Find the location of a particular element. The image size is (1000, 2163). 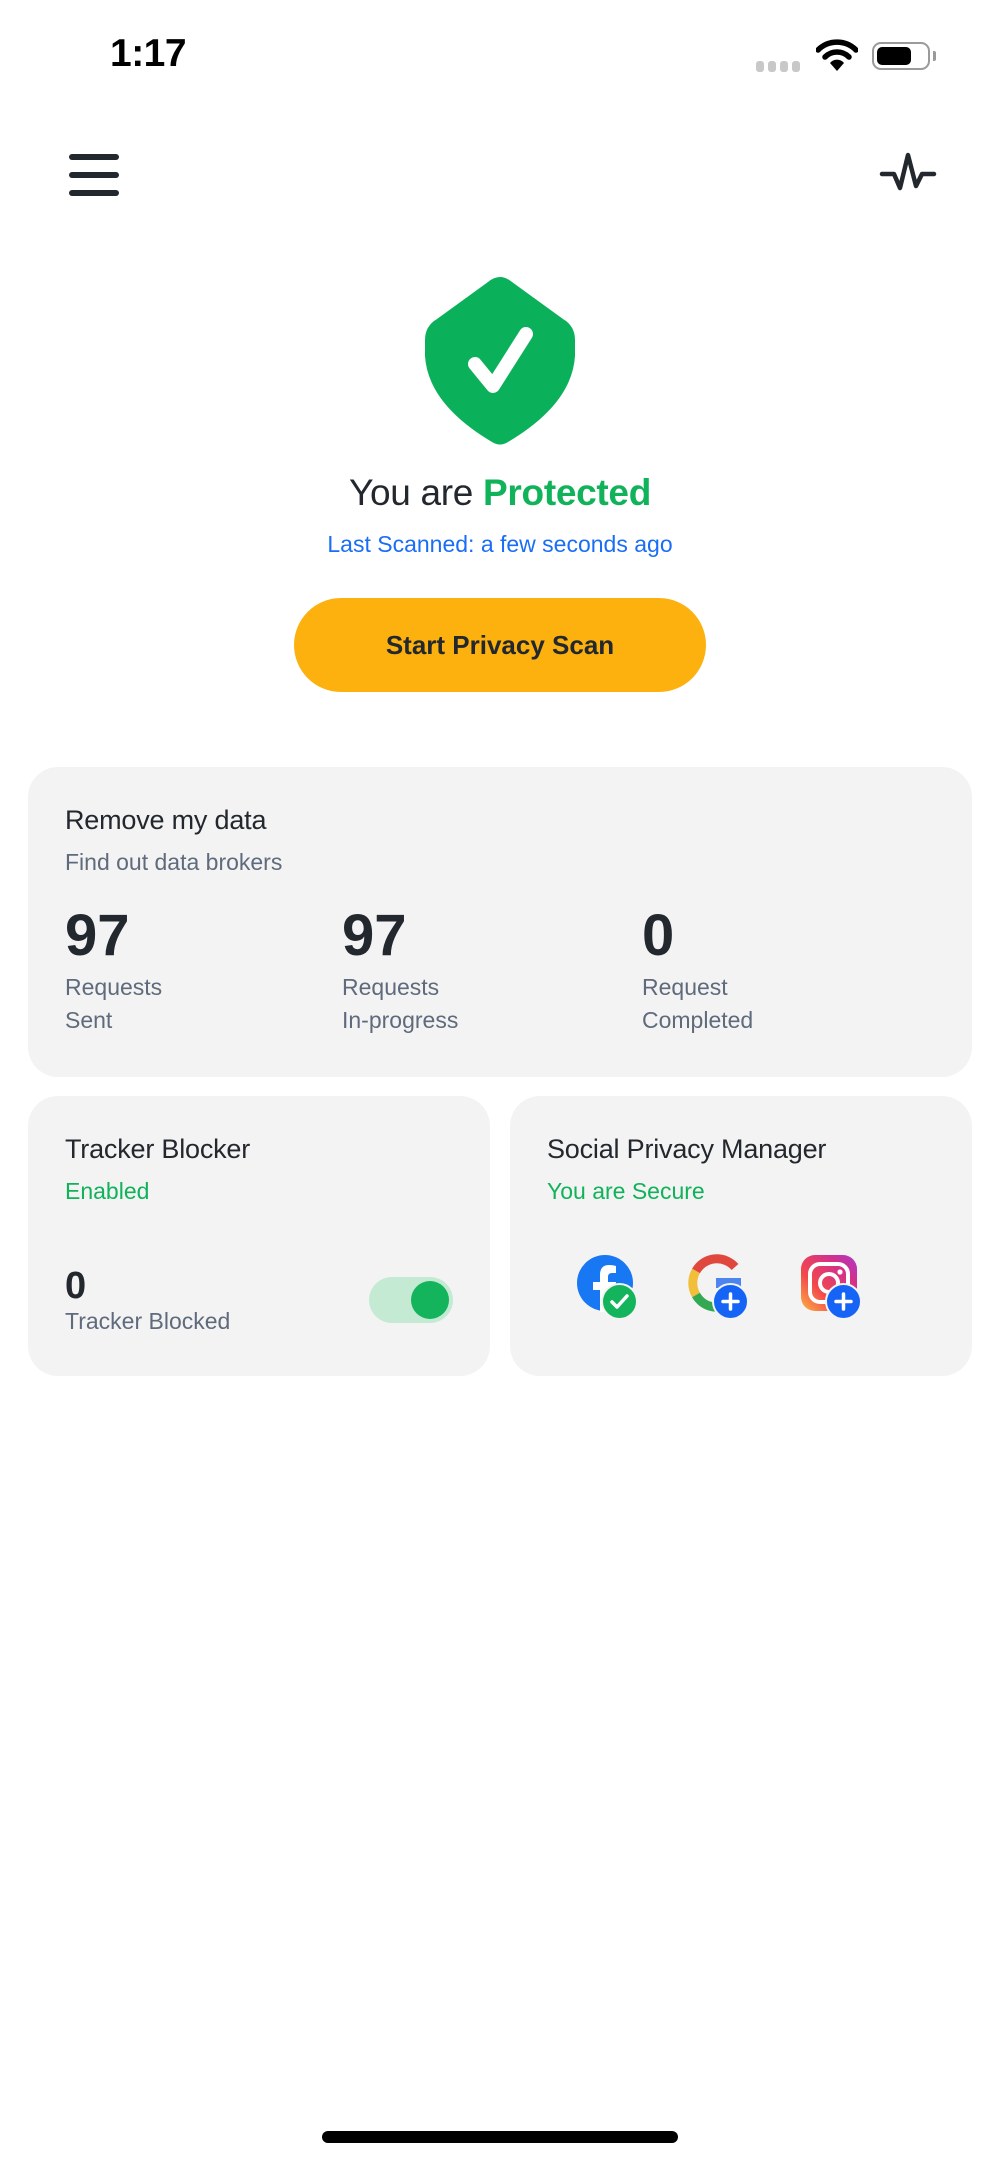

google-account-button is located at coordinates (718, 1287).